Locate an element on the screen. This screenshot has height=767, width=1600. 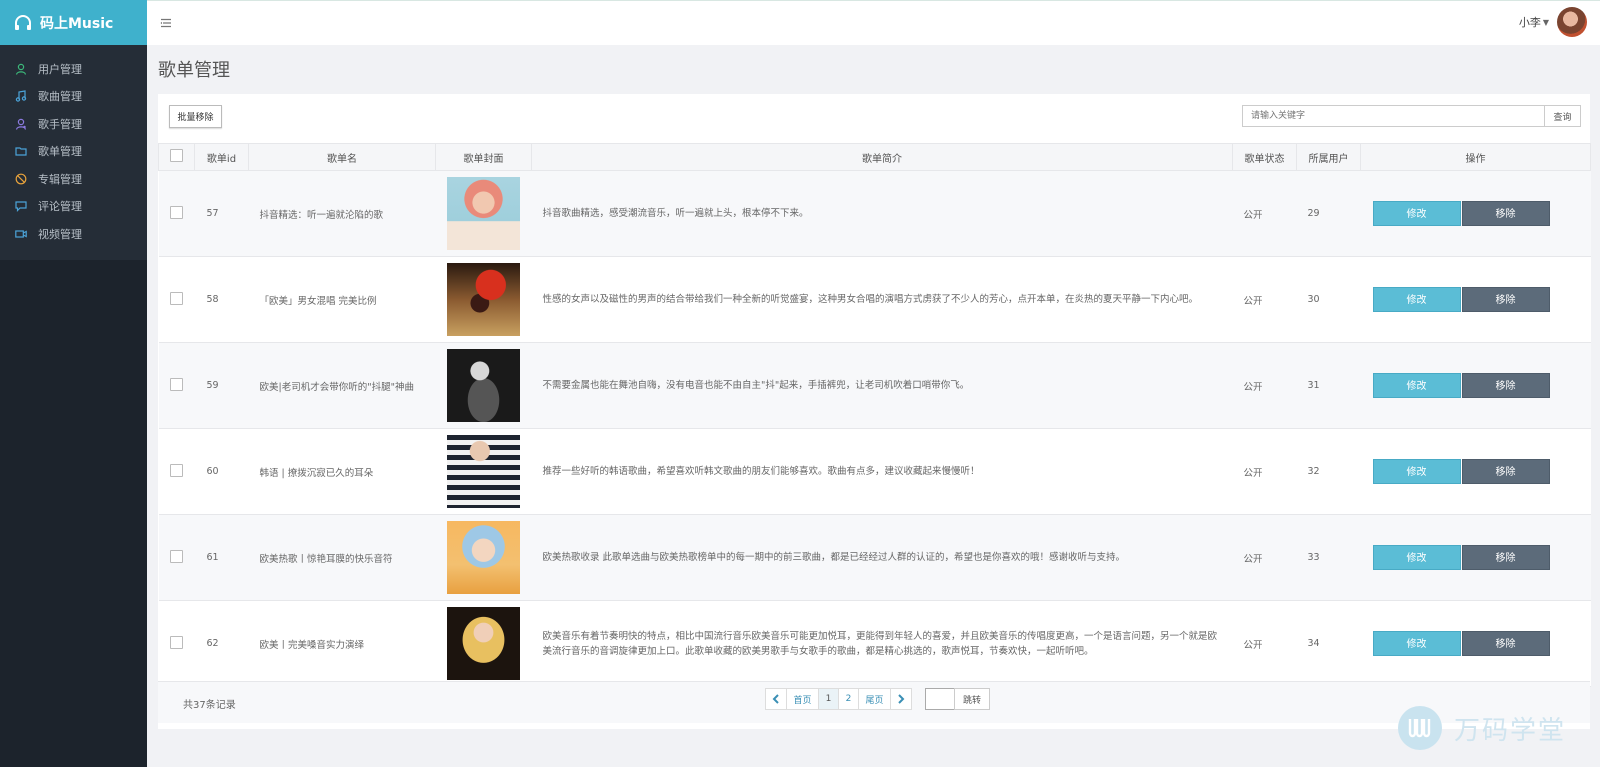
caret-down-icon: ▼ is located at coordinates (1545, 22).